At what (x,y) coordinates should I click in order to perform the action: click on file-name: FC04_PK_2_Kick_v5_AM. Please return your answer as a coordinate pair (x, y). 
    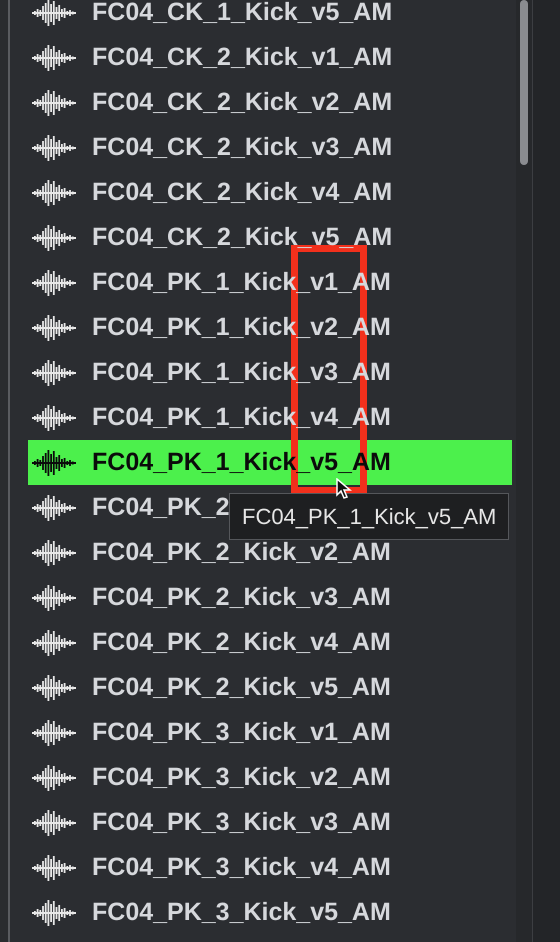
    Looking at the image, I should click on (241, 687).